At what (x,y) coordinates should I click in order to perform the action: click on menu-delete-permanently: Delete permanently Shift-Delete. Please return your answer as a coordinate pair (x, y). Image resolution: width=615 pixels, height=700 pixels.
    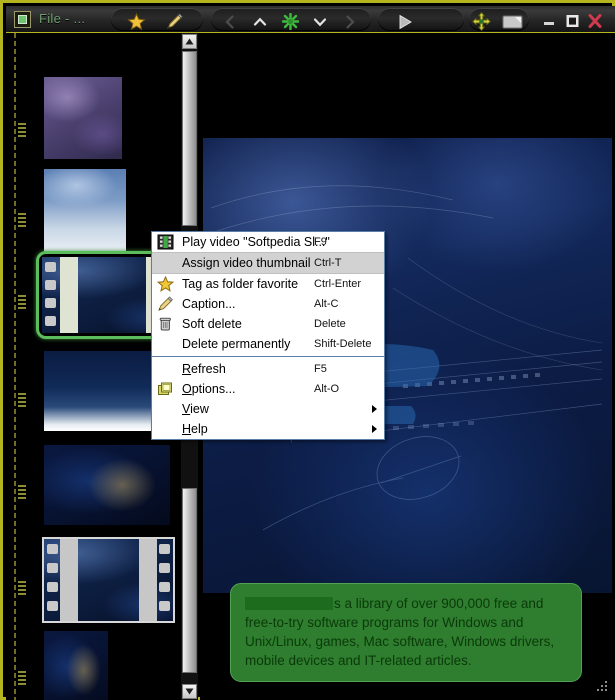
    Looking at the image, I should click on (268, 344).